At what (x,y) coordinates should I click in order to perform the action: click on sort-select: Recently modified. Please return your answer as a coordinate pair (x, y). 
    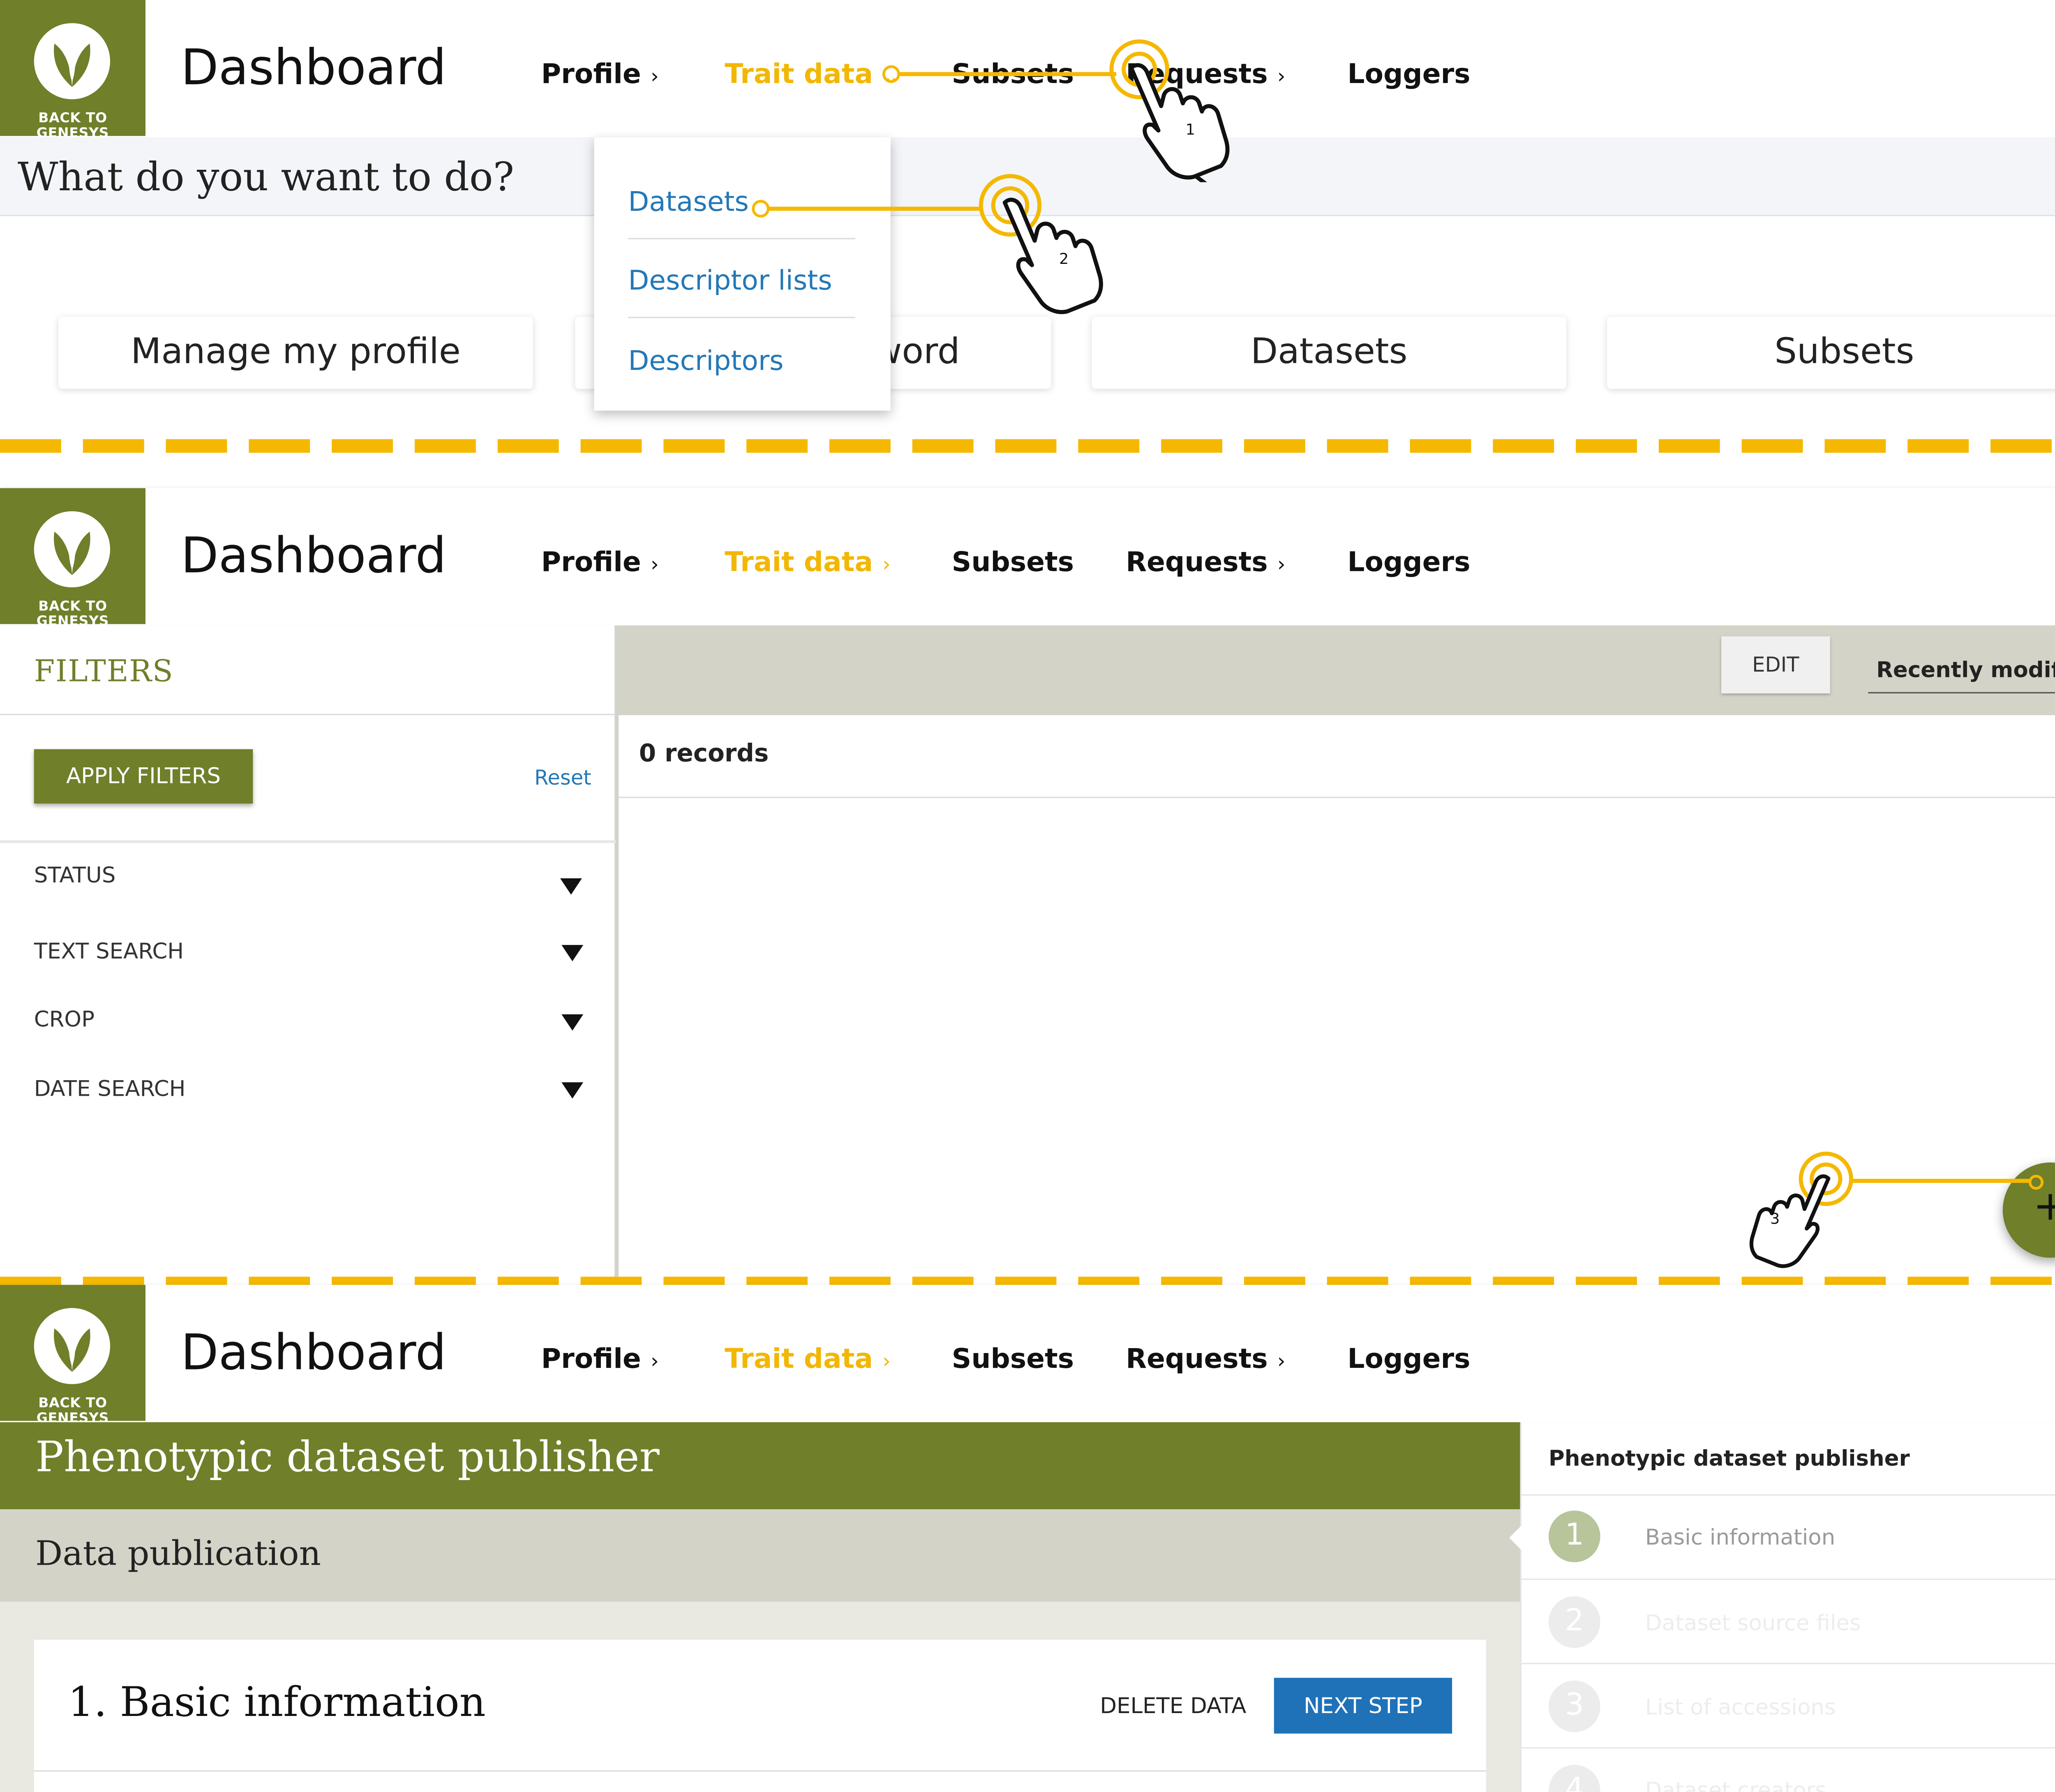
    Looking at the image, I should click on (1961, 672).